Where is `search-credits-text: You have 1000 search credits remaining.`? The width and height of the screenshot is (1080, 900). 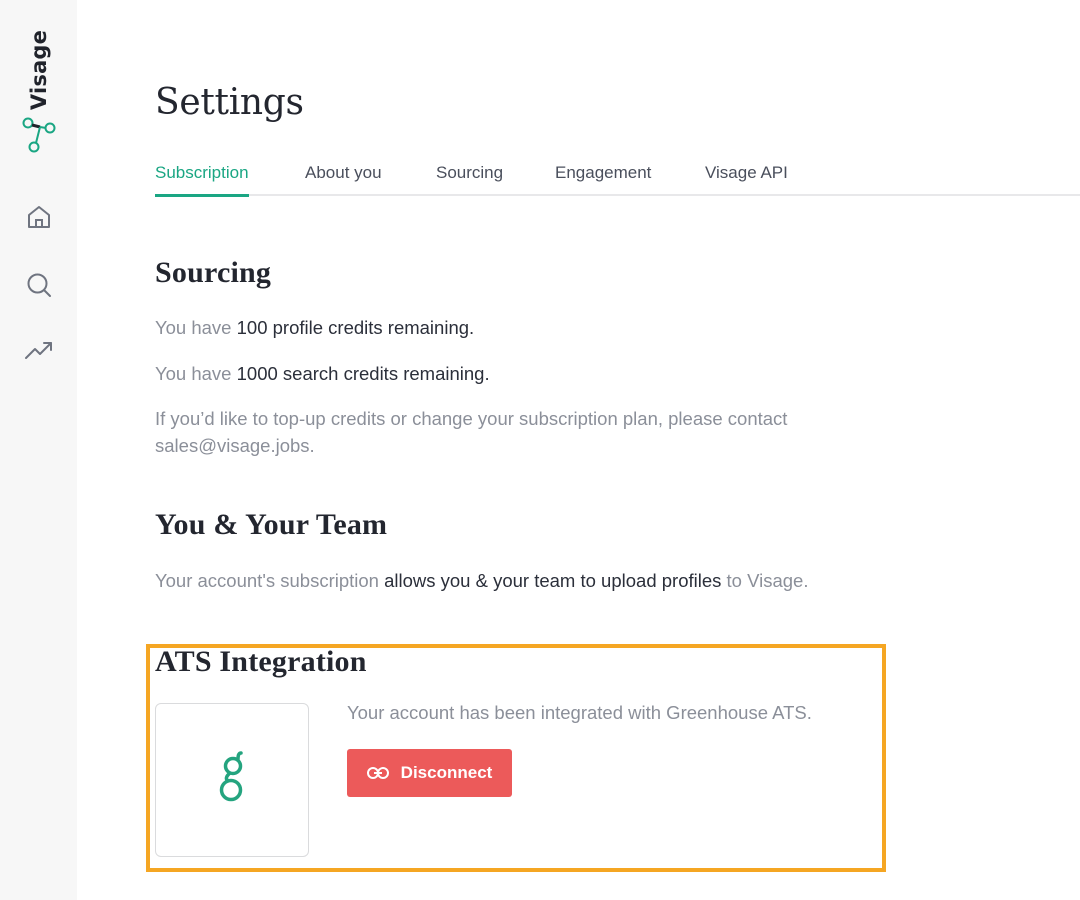 search-credits-text: You have 1000 search credits remaining. is located at coordinates (322, 373).